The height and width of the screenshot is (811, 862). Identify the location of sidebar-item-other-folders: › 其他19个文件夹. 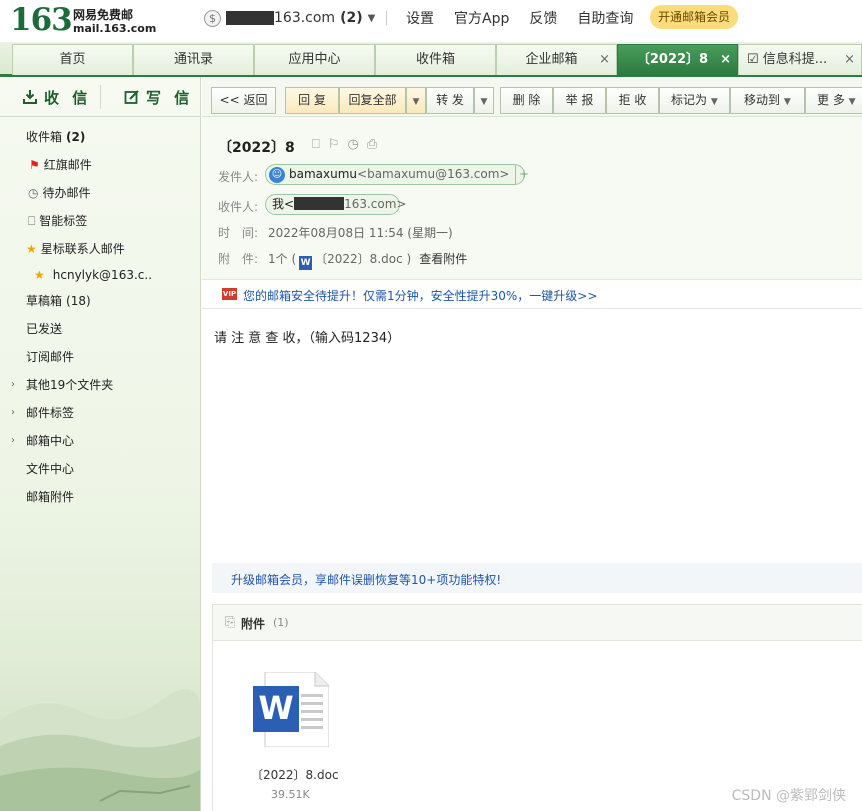
(62, 385).